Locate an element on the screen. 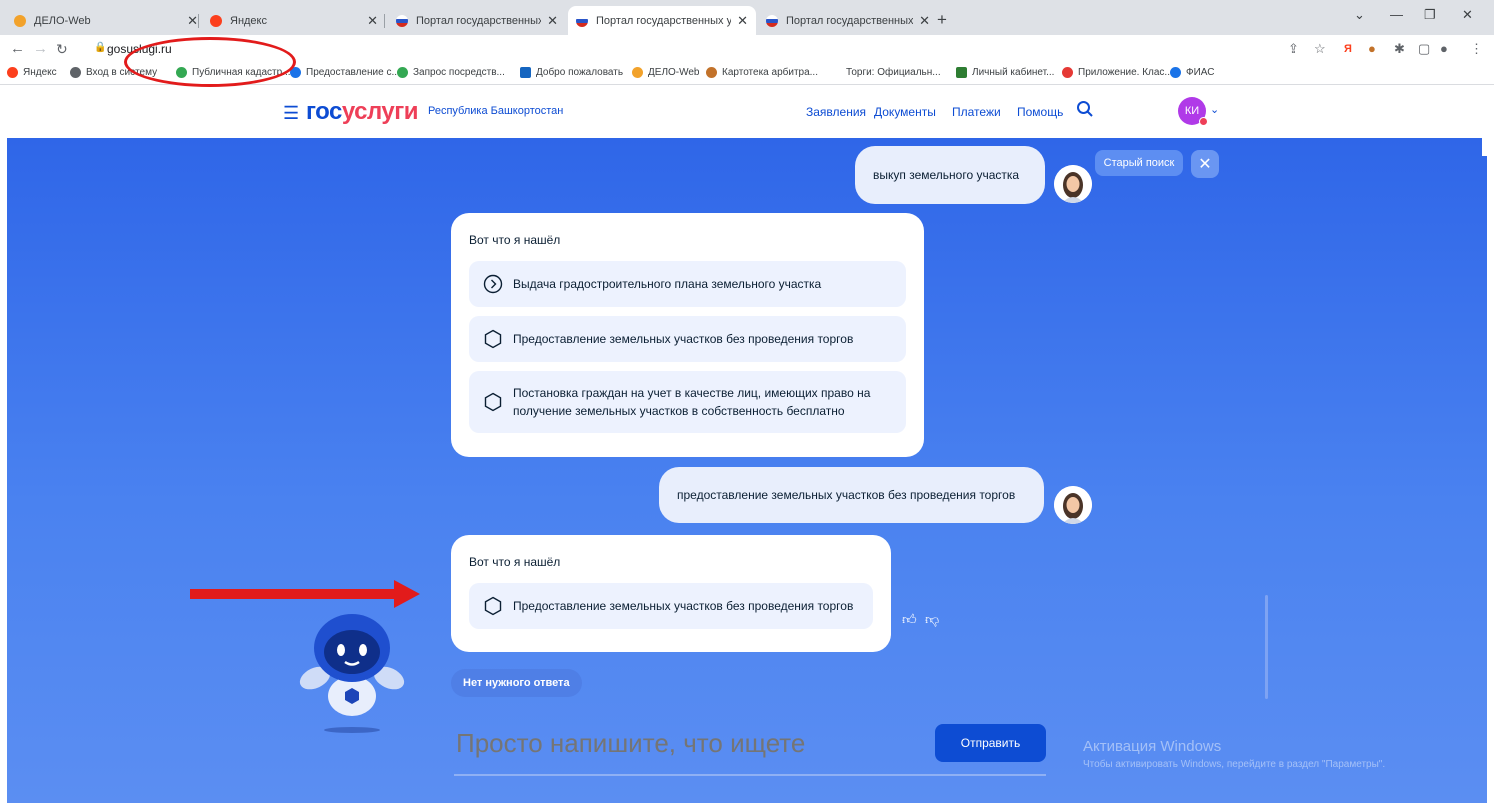  nav-payments: Платежи is located at coordinates (976, 112).